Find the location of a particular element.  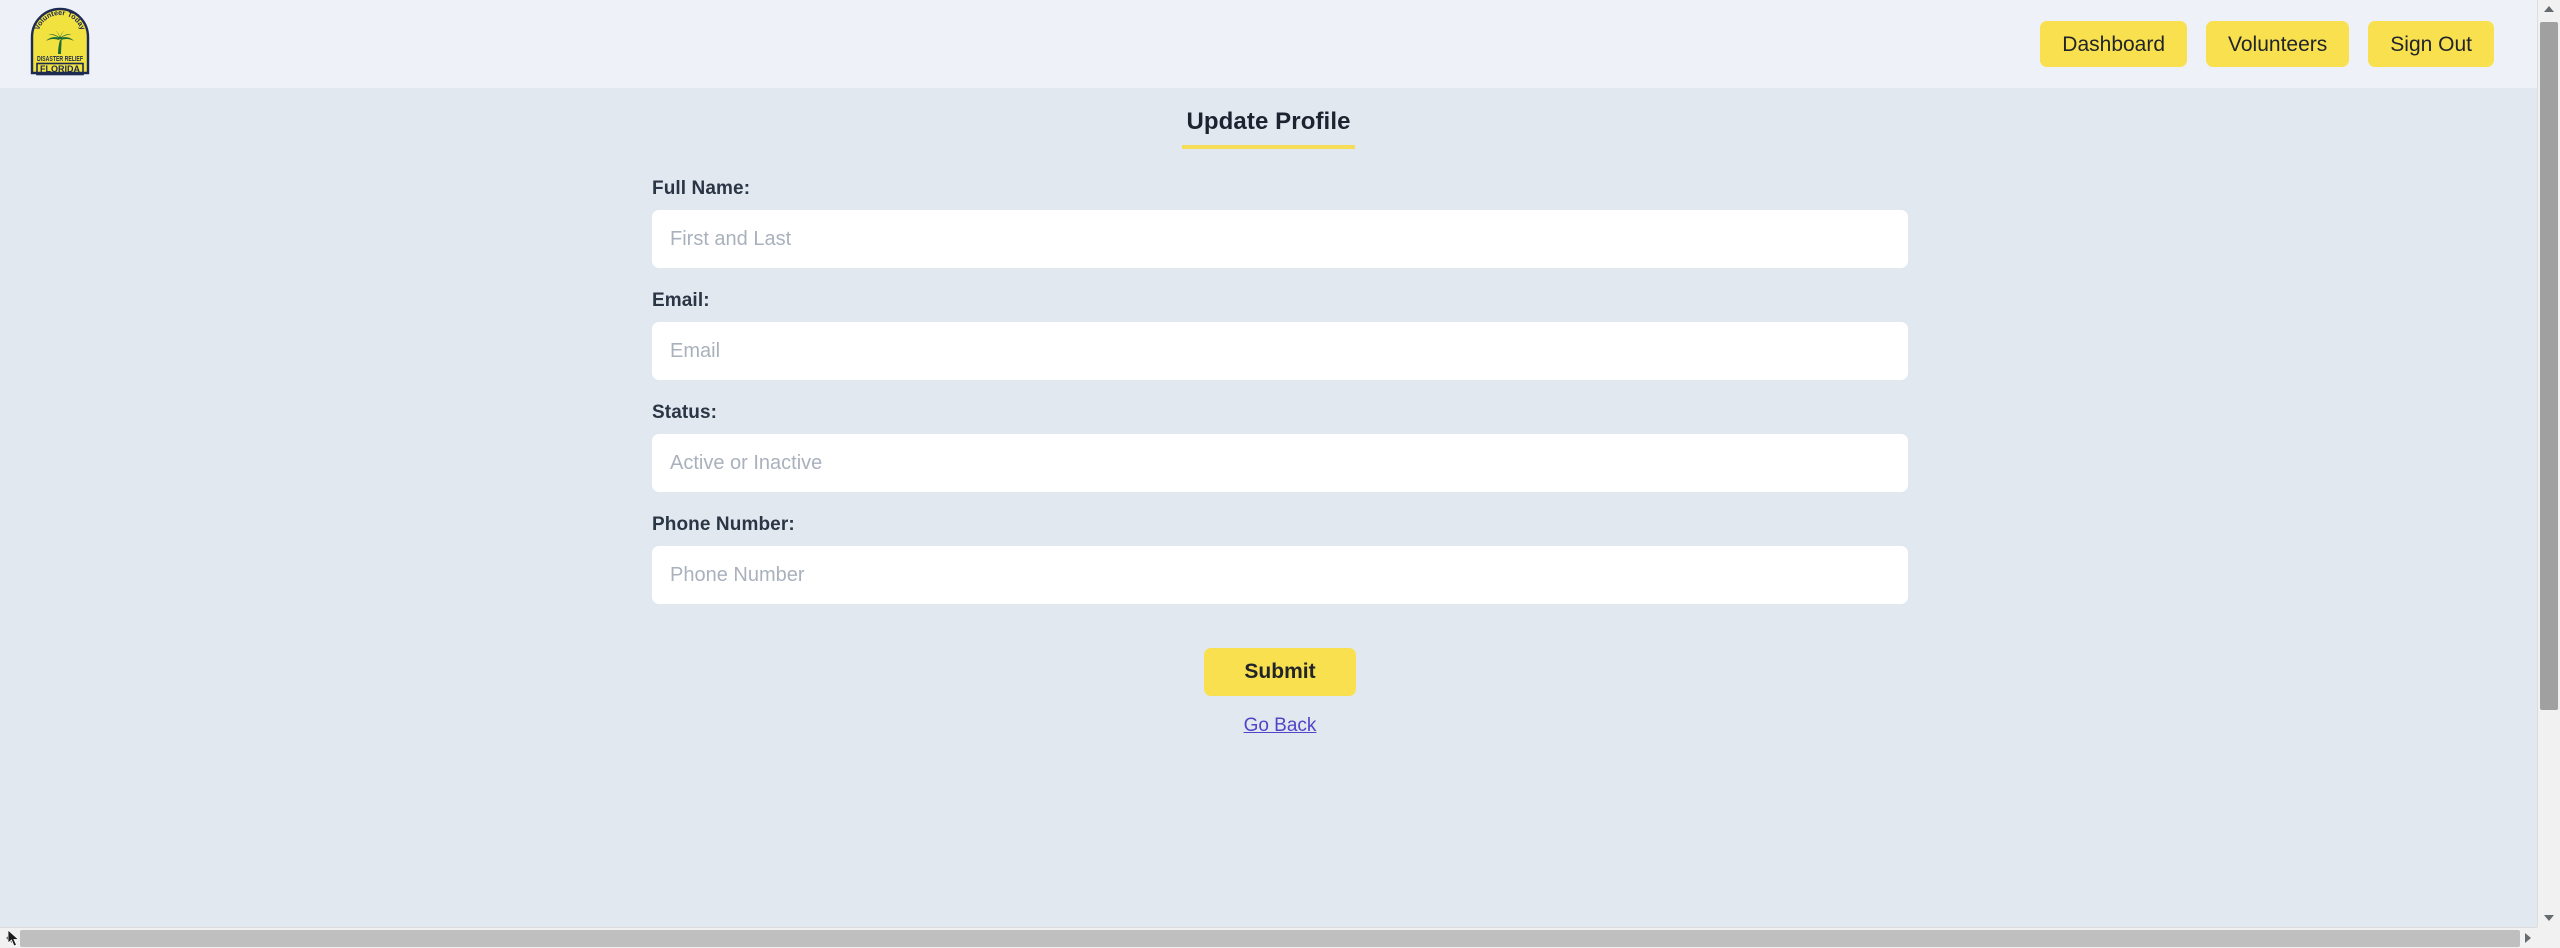

scroll-up-arrow-icon is located at coordinates (2549, 9).